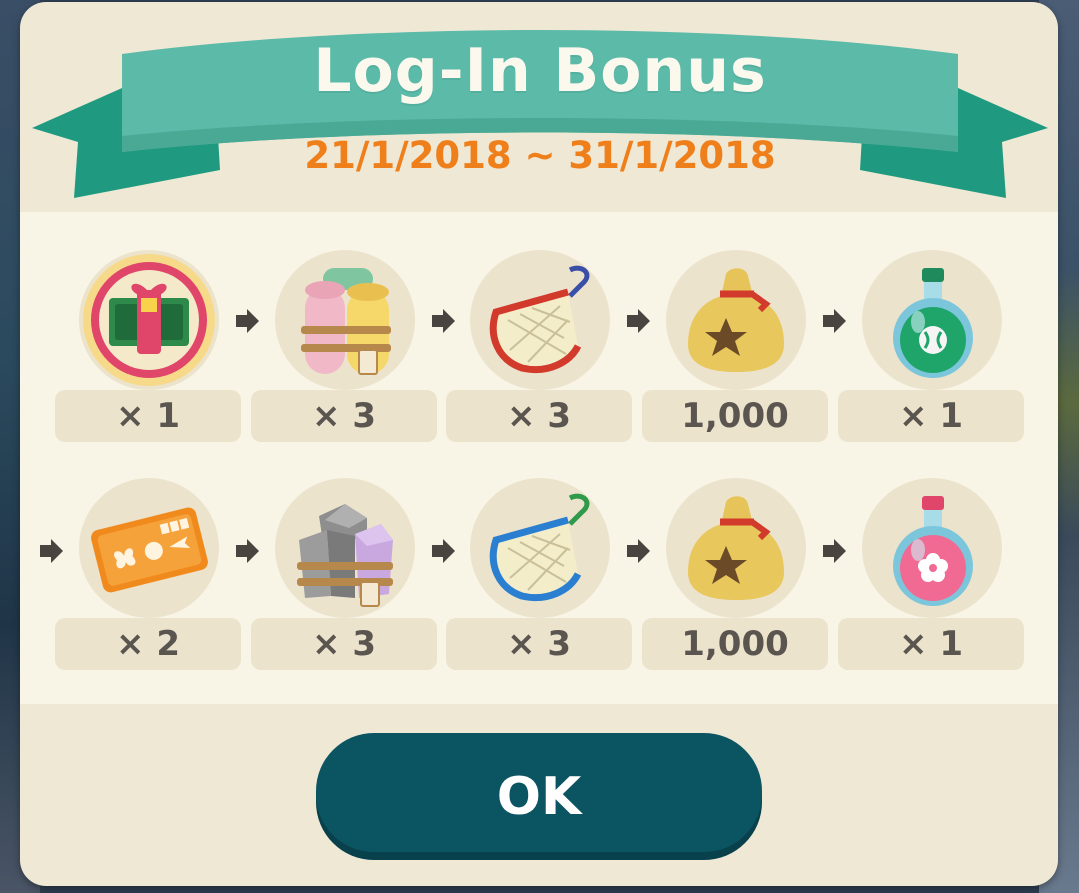  Describe the element at coordinates (149, 320) in the screenshot. I see `gift-ticket-icon` at that location.